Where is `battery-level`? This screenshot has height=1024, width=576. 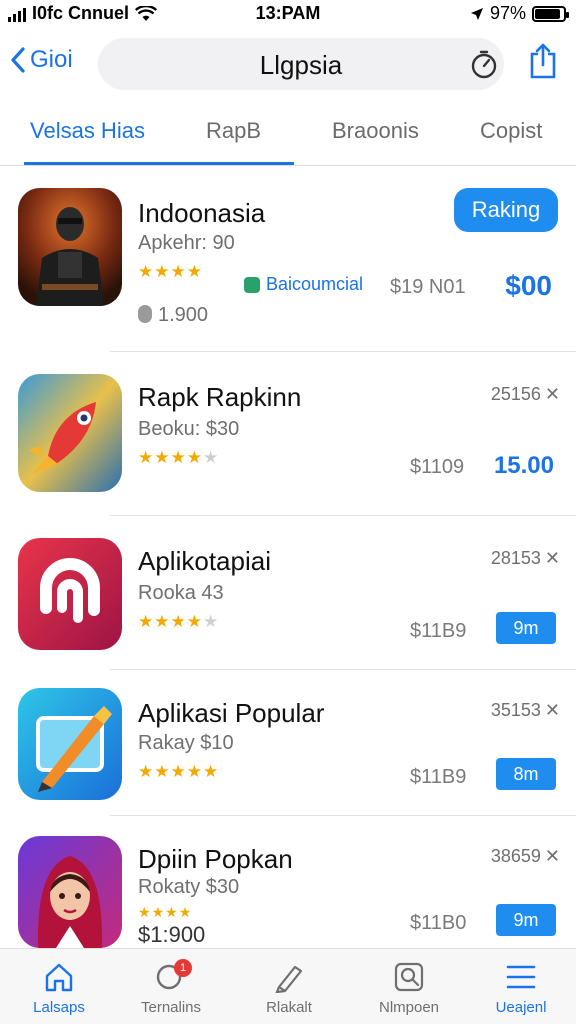 battery-level is located at coordinates (547, 13).